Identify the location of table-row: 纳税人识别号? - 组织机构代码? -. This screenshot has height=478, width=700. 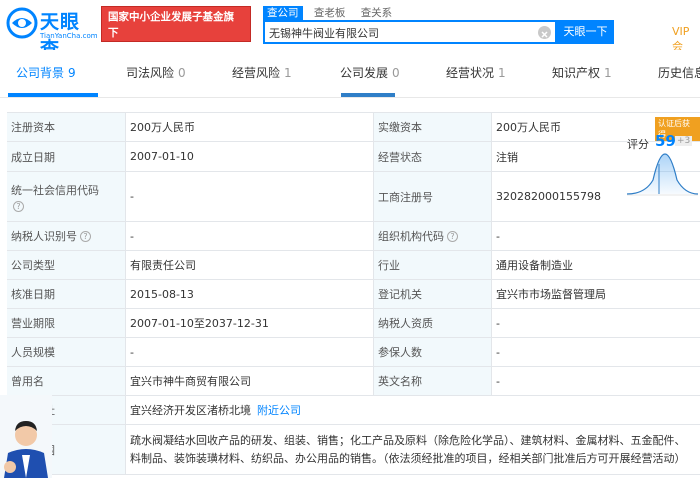
(353, 236).